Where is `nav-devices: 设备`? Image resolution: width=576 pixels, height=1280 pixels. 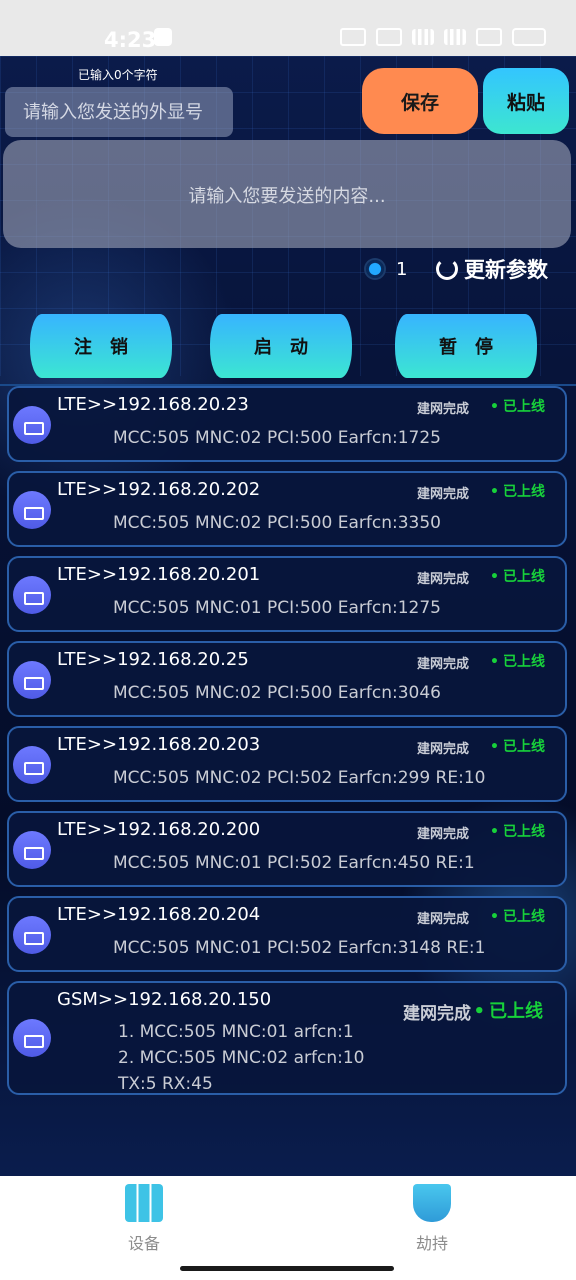
nav-devices: 设备 is located at coordinates (144, 1219).